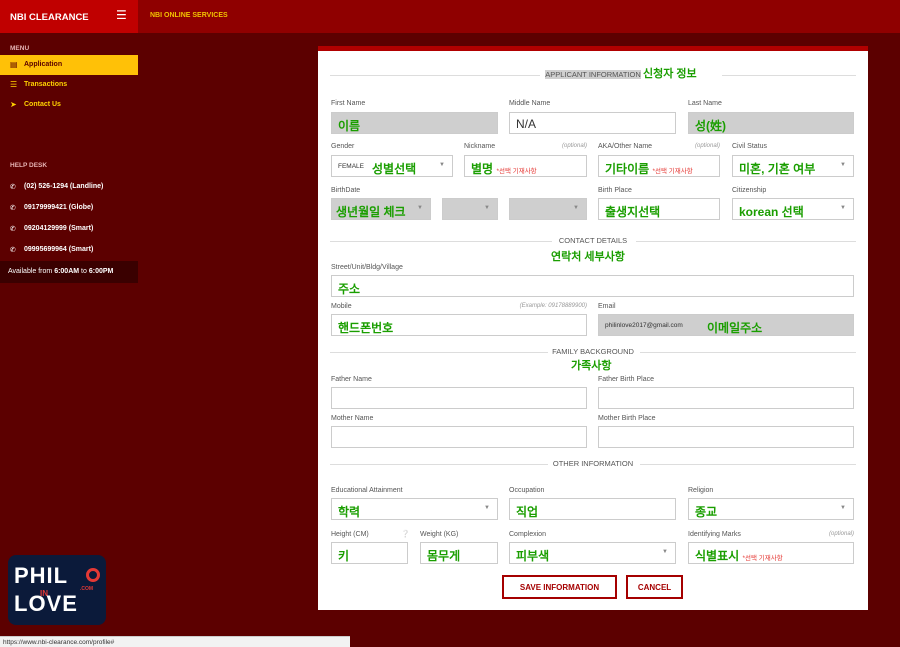 Image resolution: width=900 pixels, height=647 pixels. What do you see at coordinates (405, 534) in the screenshot?
I see `help-icon: ❔` at bounding box center [405, 534].